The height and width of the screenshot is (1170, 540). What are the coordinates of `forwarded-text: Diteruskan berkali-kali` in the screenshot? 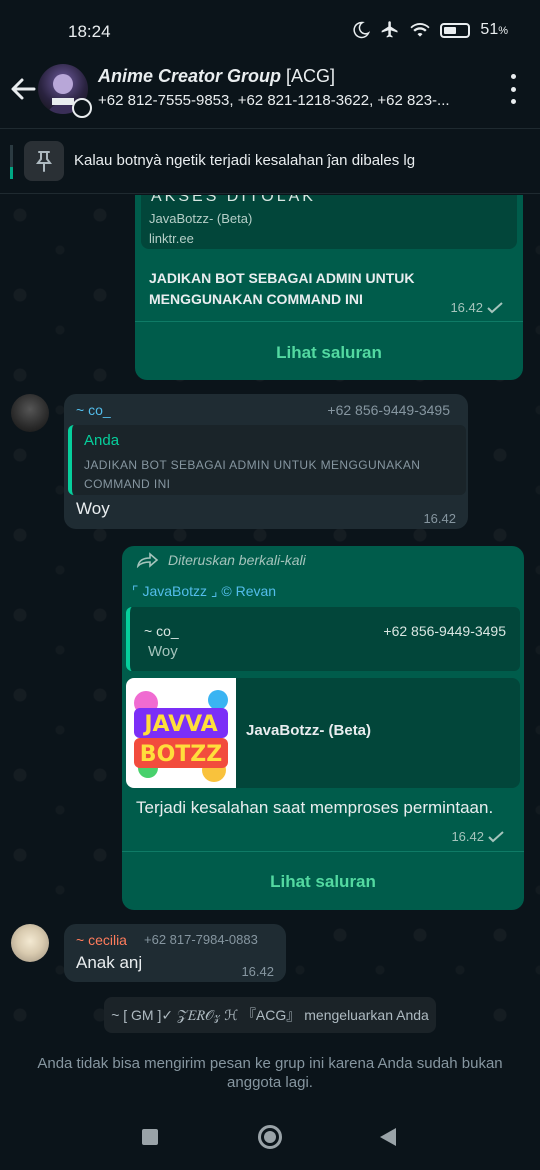 It's located at (237, 560).